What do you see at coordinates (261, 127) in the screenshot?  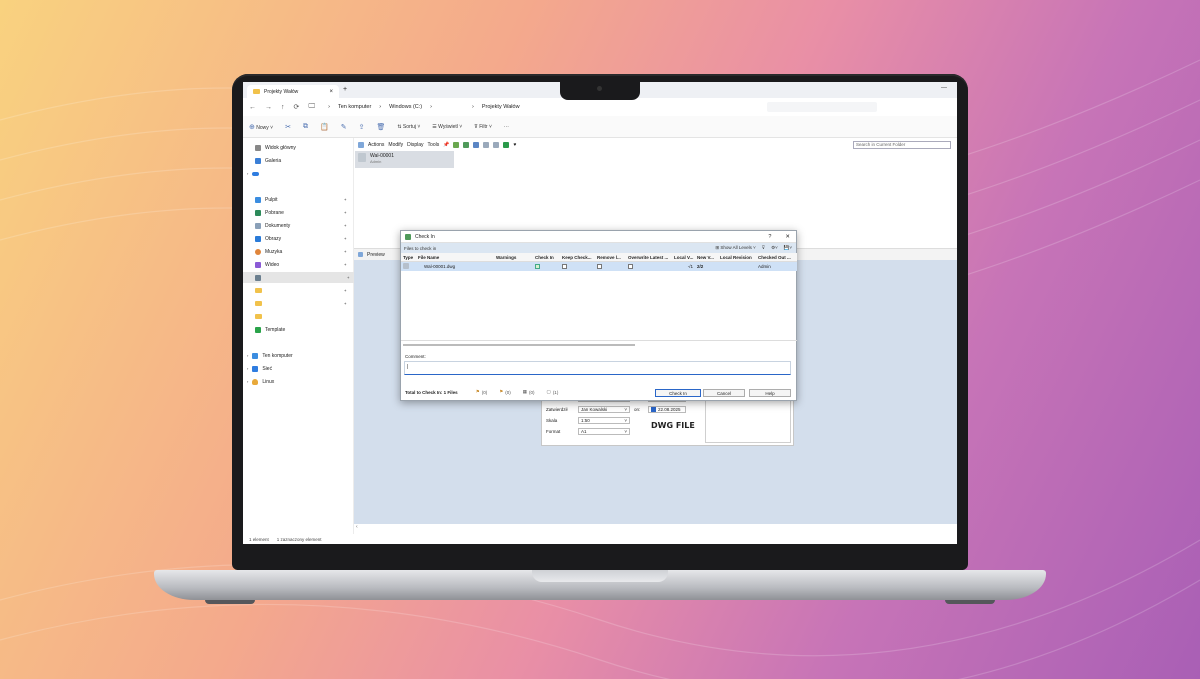 I see `new-button: ⊕ Nowy ˅` at bounding box center [261, 127].